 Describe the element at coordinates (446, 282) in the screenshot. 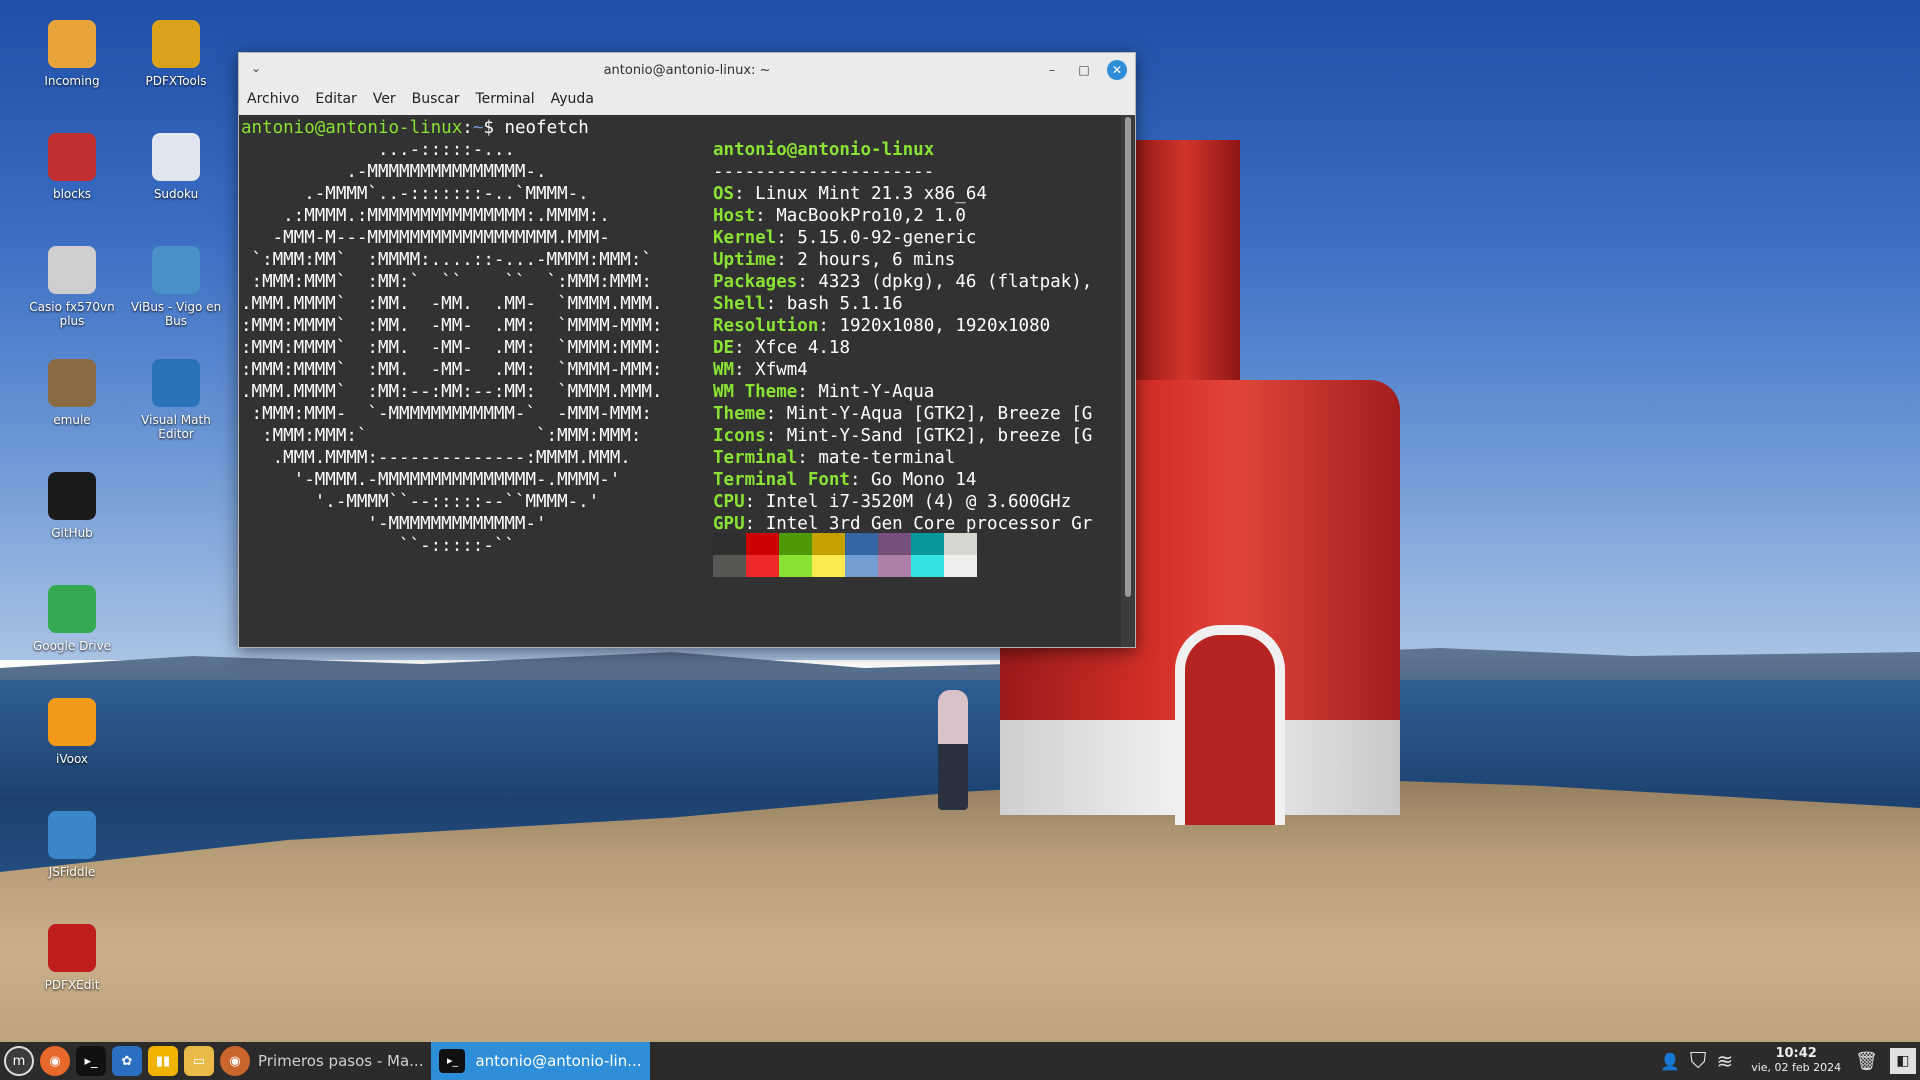

I see `logo-line: :MMM:MMM` :MM:` `` `` `:MMM:MMM:` at that location.